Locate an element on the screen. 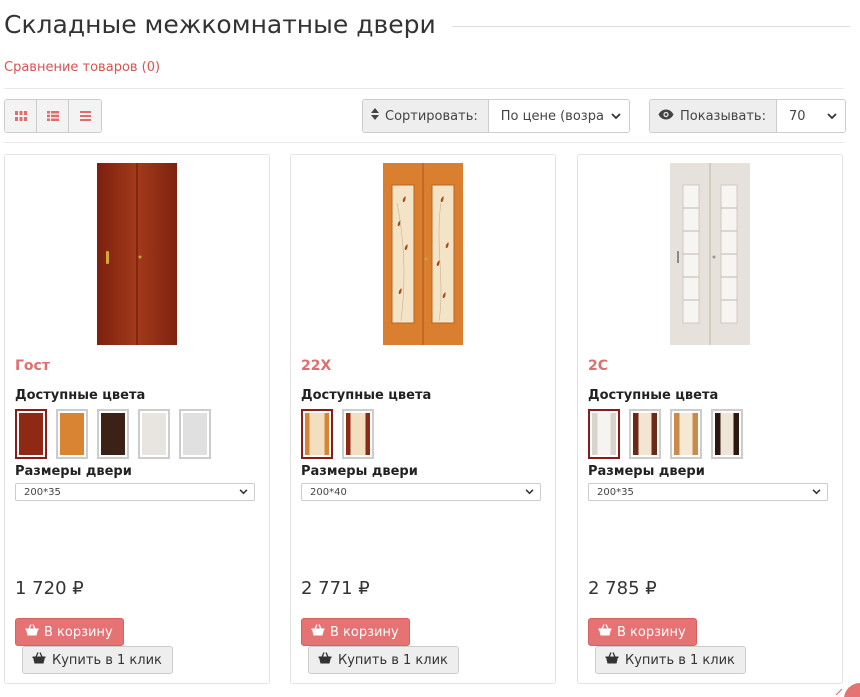  show-select: 70 is located at coordinates (810, 116).